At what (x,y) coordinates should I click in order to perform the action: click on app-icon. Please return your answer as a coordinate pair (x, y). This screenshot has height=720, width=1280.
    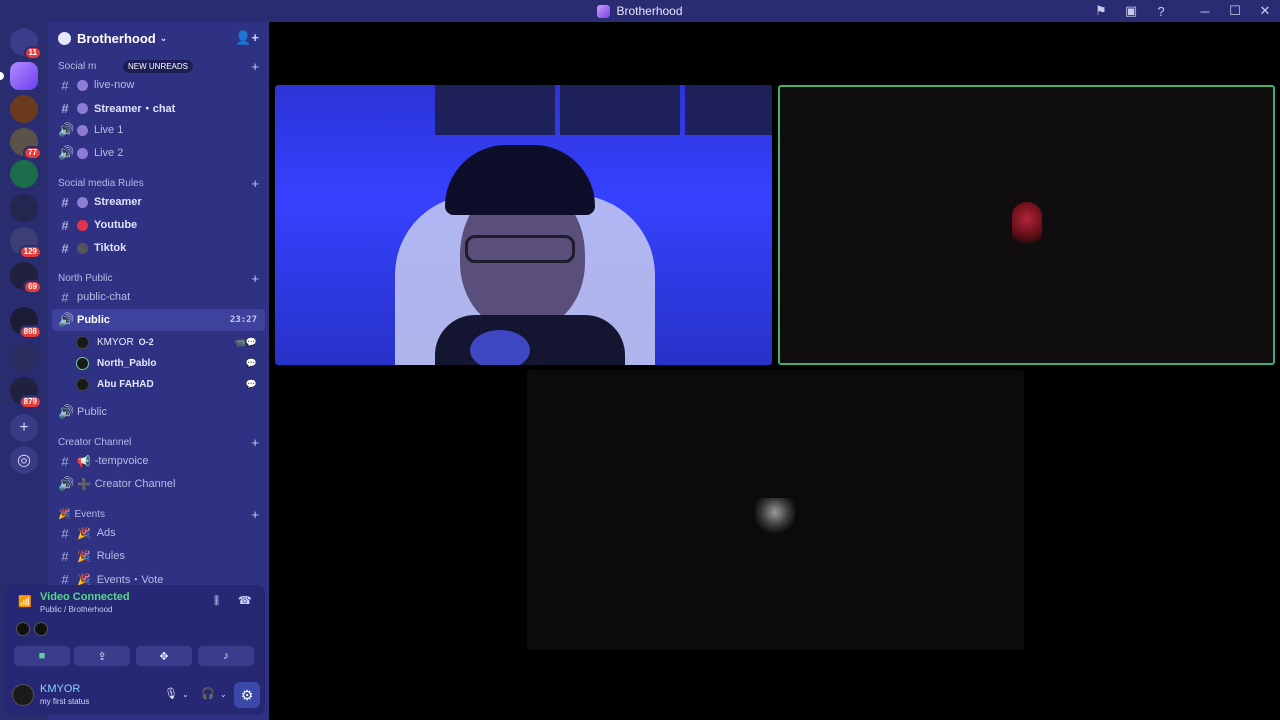
    Looking at the image, I should click on (604, 11).